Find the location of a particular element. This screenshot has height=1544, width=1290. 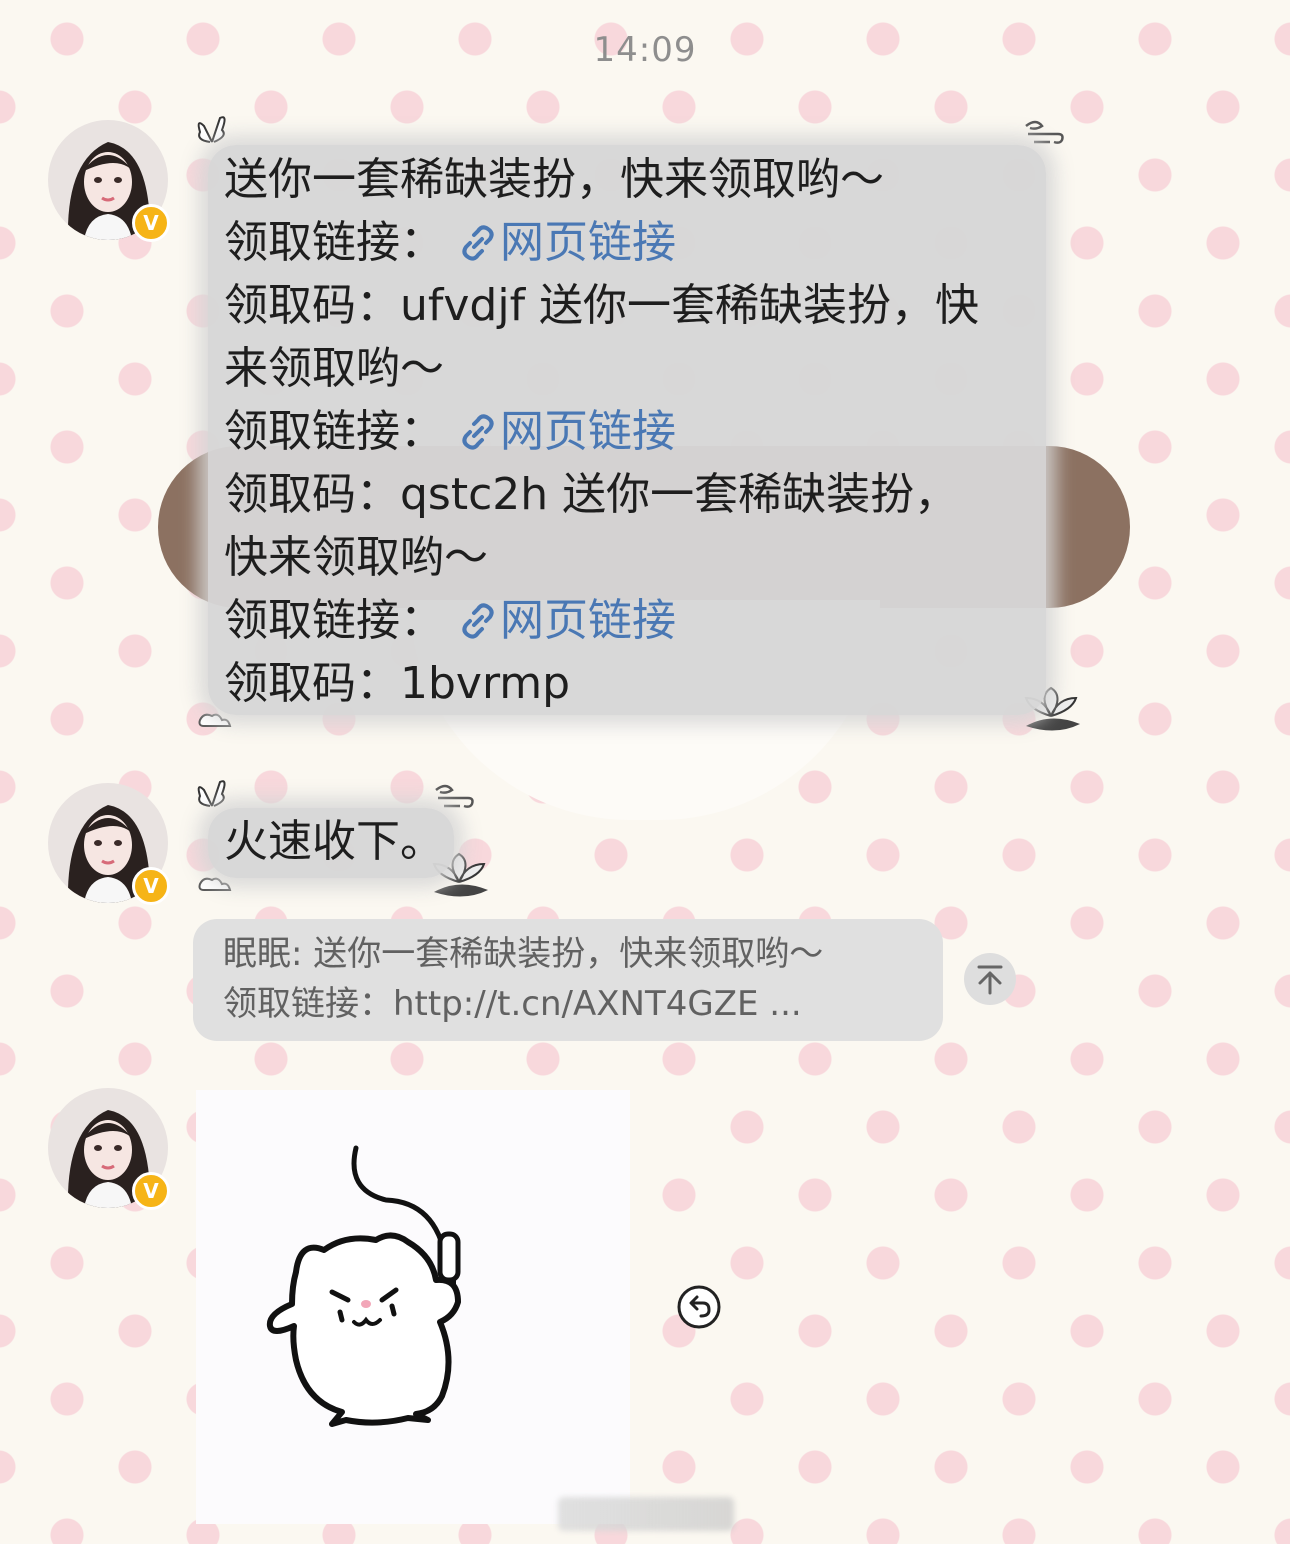

message-line: 来领取哟～ is located at coordinates (334, 368).